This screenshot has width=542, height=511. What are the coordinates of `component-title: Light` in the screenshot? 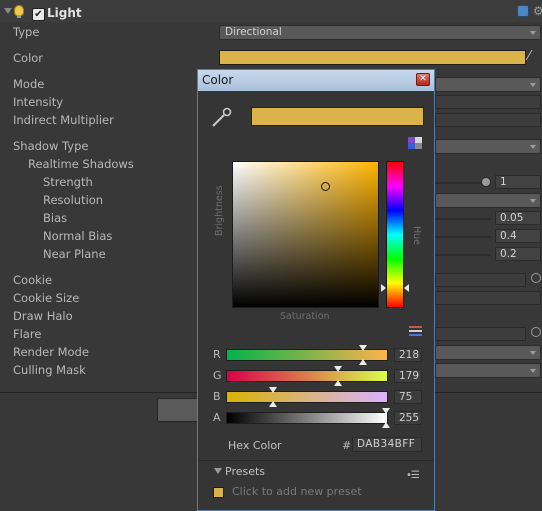 It's located at (64, 13).